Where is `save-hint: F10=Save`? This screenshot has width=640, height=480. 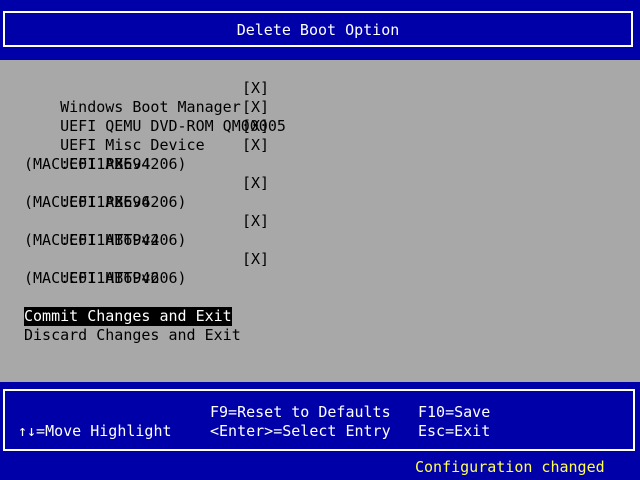 save-hint: F10=Save is located at coordinates (454, 412).